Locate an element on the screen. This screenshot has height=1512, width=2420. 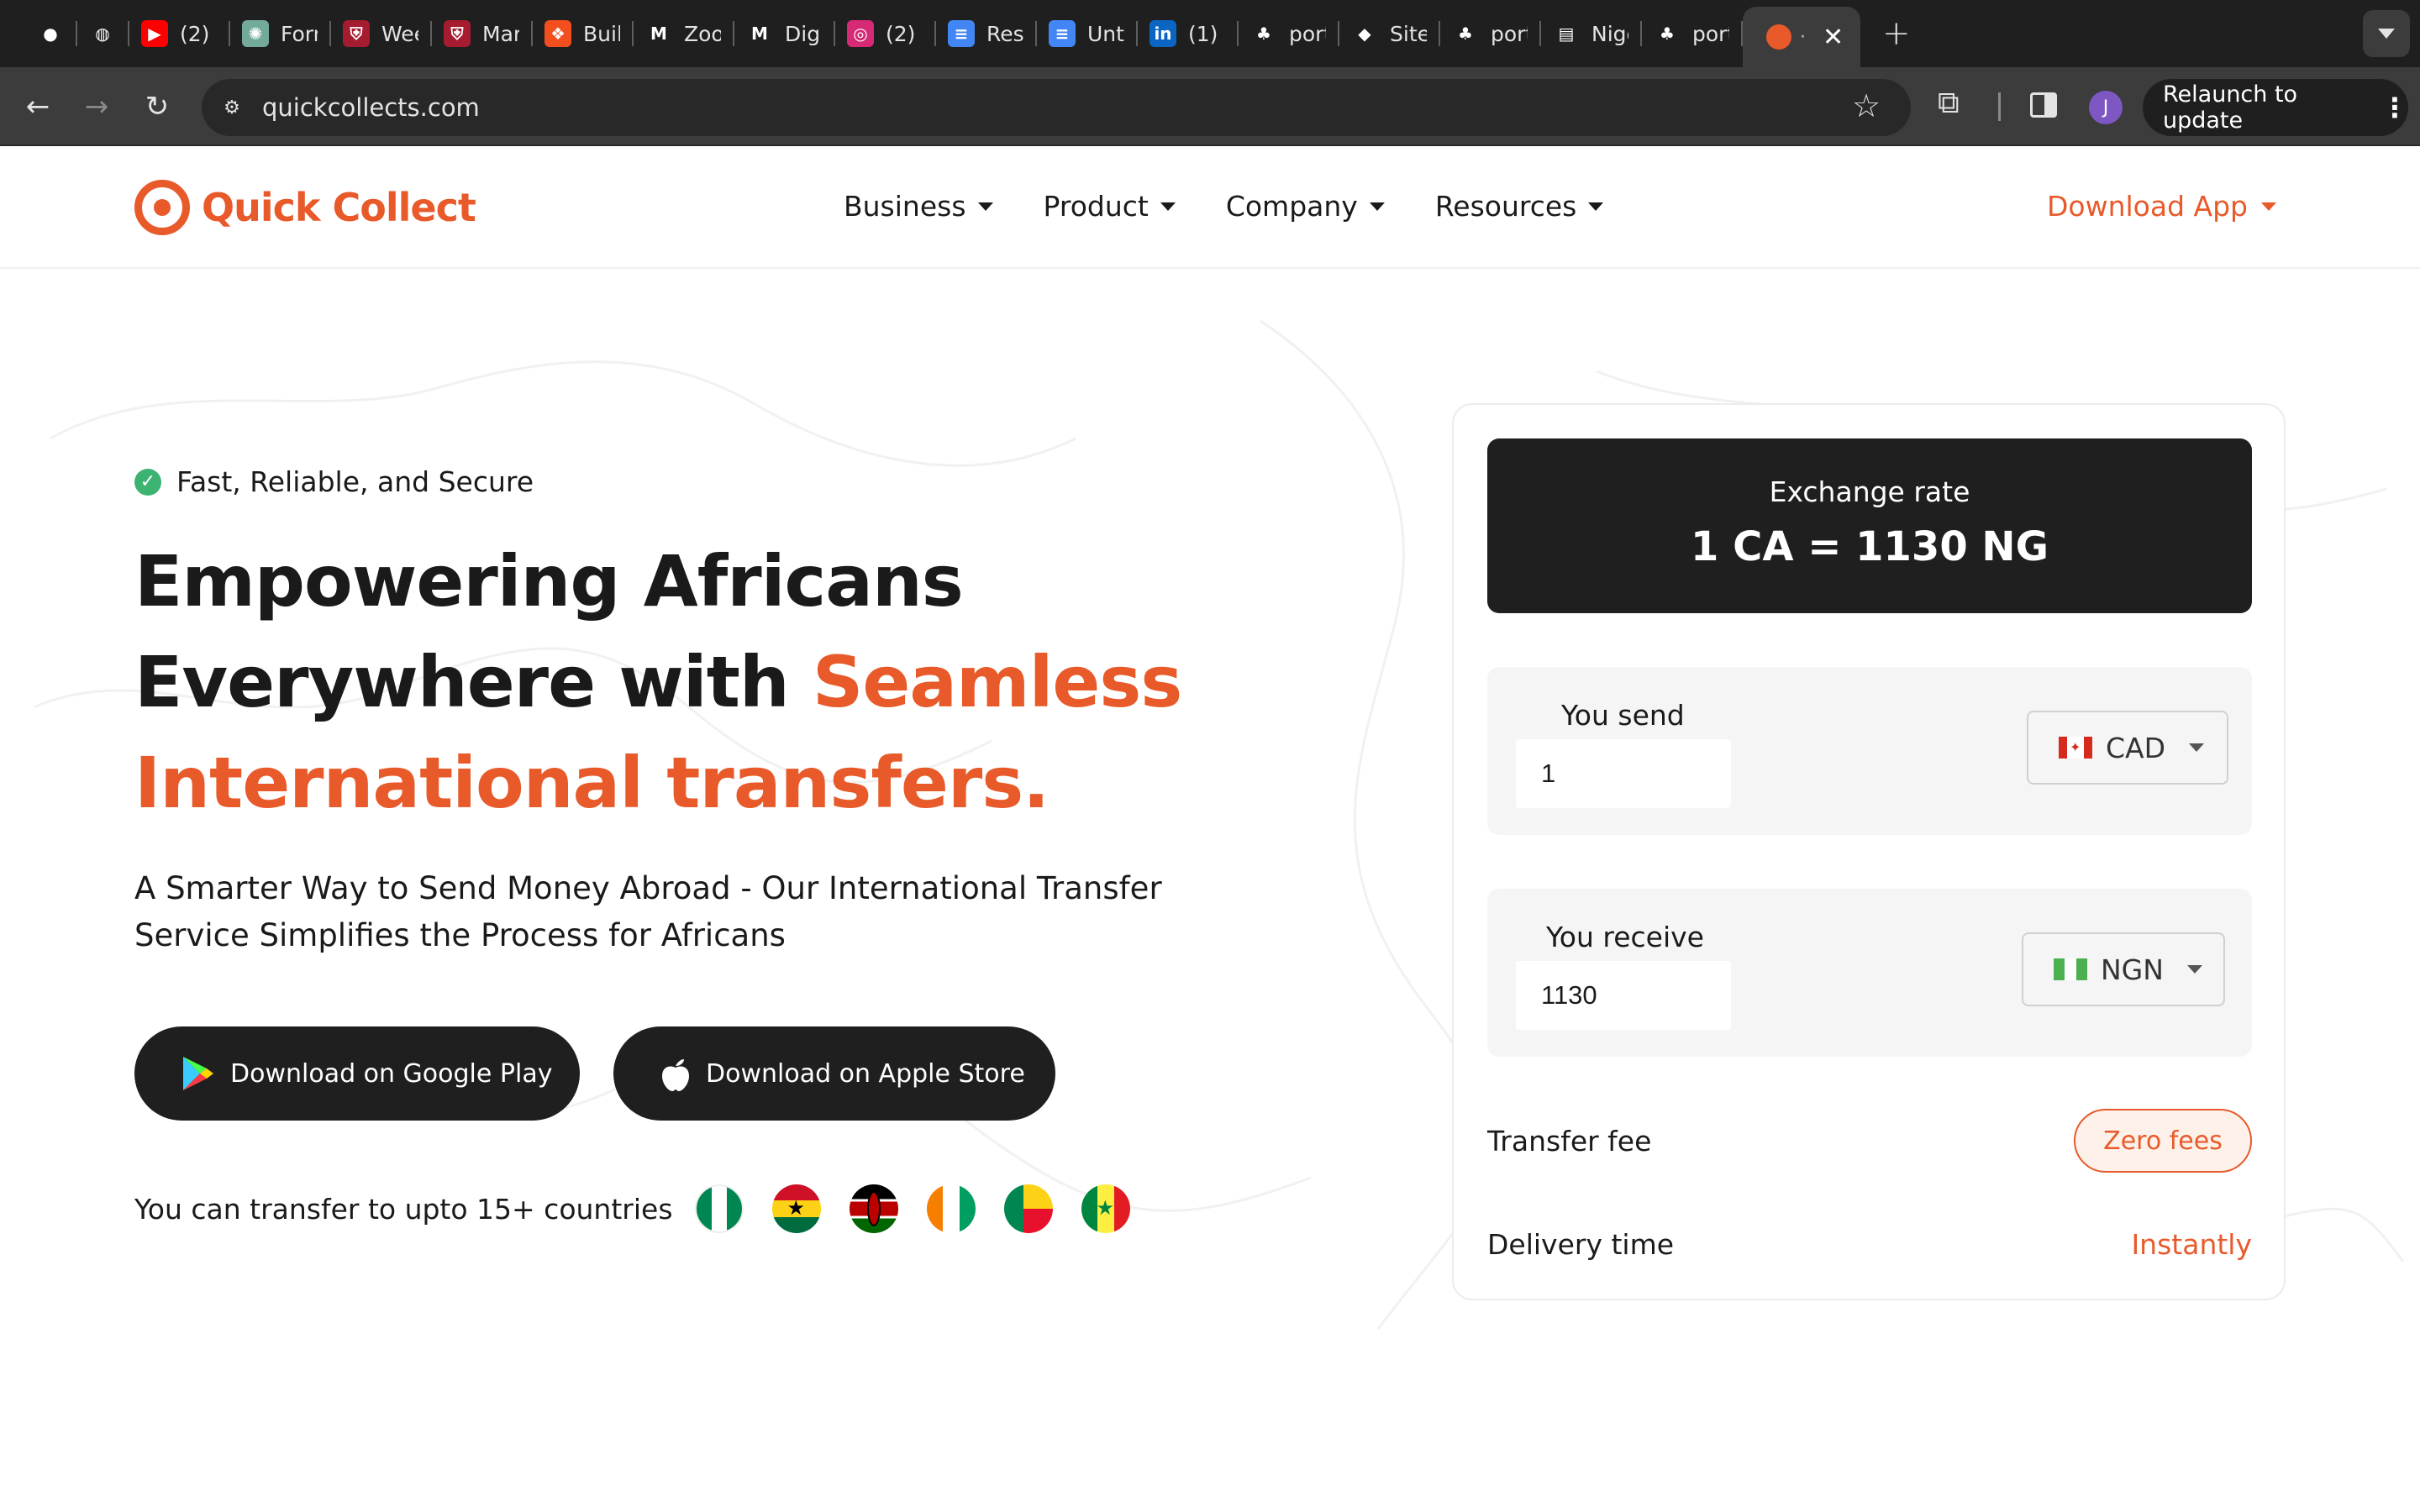
side-panel-icon is located at coordinates (2044, 105).